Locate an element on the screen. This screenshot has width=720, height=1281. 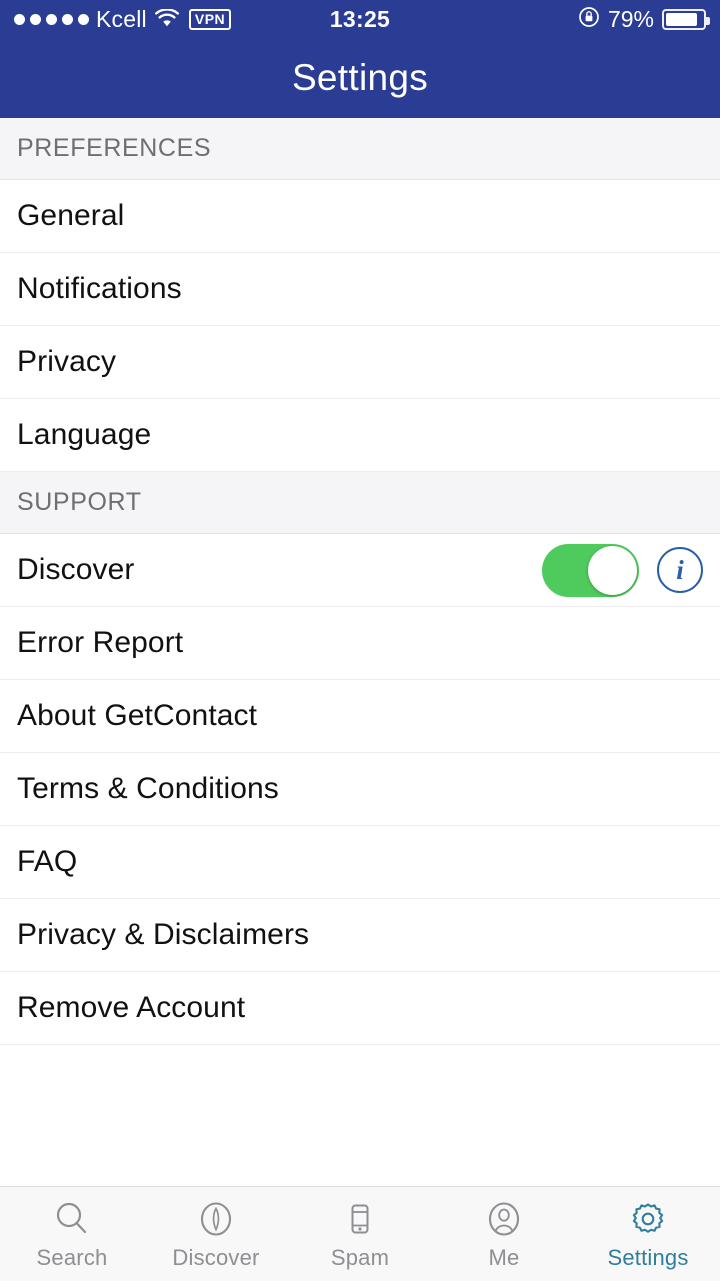
signal-strength-icon is located at coordinates (51, 19).